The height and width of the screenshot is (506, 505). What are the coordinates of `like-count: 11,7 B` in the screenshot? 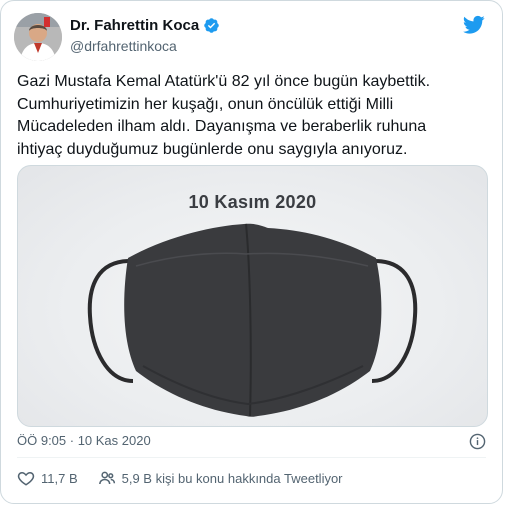 It's located at (59, 478).